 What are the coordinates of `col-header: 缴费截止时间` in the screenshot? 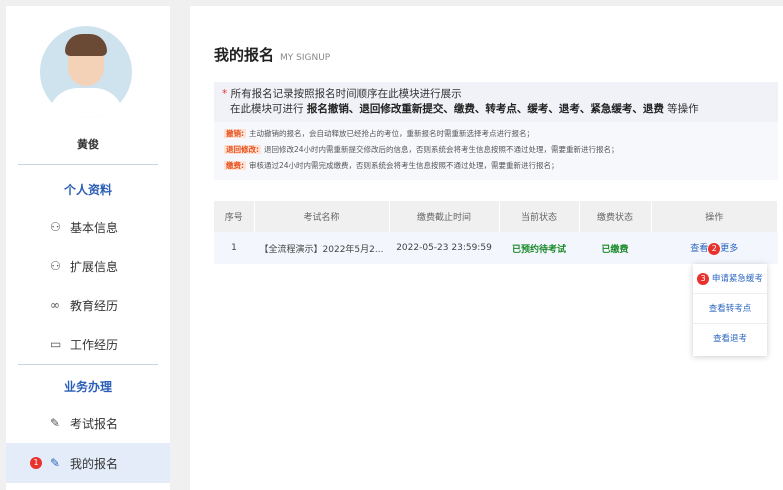 It's located at (444, 216).